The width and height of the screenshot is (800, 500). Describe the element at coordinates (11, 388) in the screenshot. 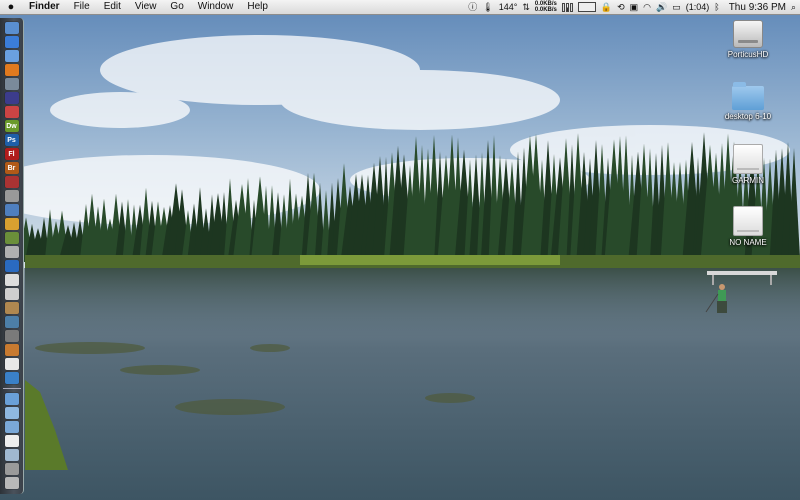

I see `dock-separator` at that location.